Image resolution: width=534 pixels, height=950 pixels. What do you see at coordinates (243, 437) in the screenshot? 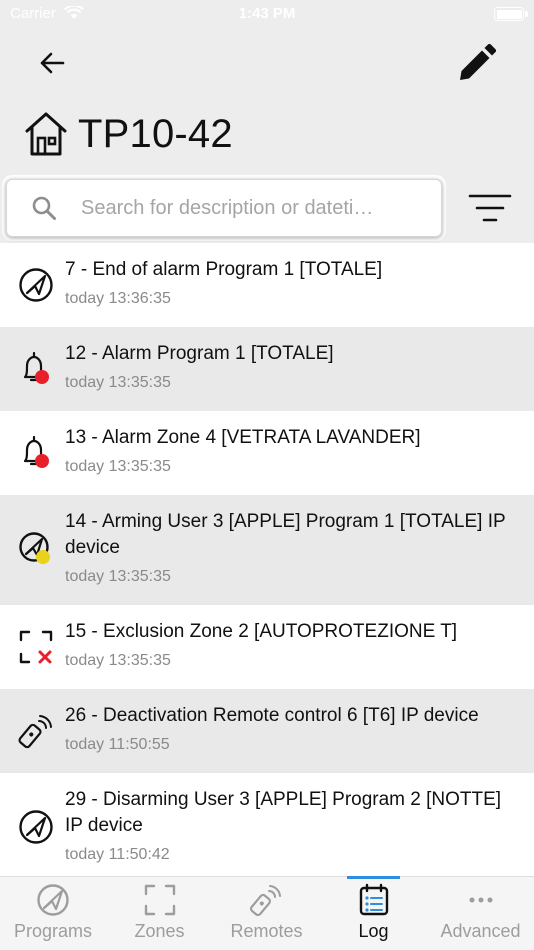
I see `log-entry-title: 13 - Alarm Zone 4 [VETRATA LAVANDER]` at bounding box center [243, 437].